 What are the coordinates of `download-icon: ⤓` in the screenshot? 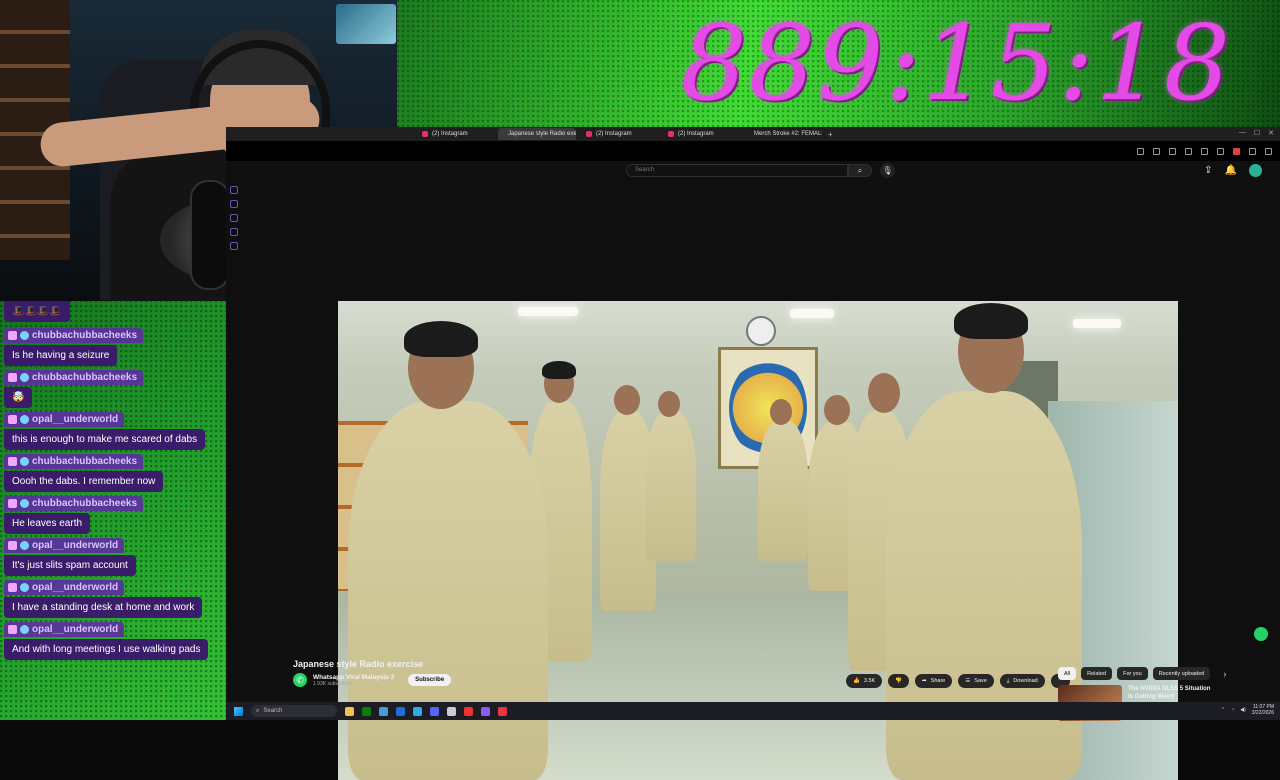 It's located at (1008, 680).